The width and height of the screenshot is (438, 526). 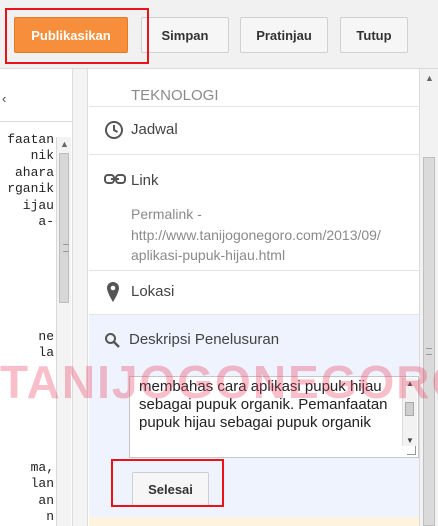 What do you see at coordinates (46, 336) in the screenshot?
I see `editor-line: ne` at bounding box center [46, 336].